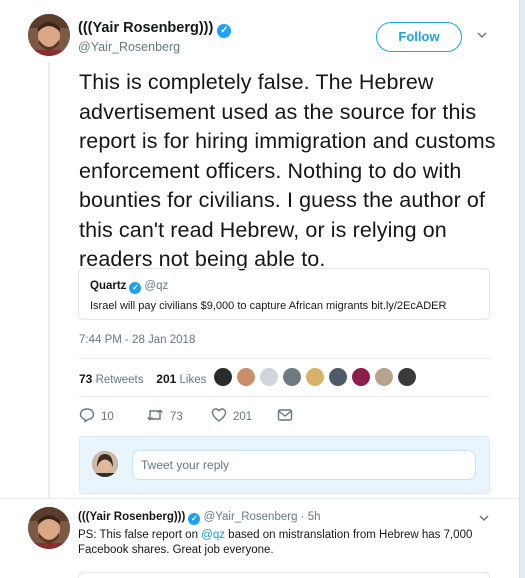 Image resolution: width=525 pixels, height=578 pixels. I want to click on retweets-count: 73, so click(86, 379).